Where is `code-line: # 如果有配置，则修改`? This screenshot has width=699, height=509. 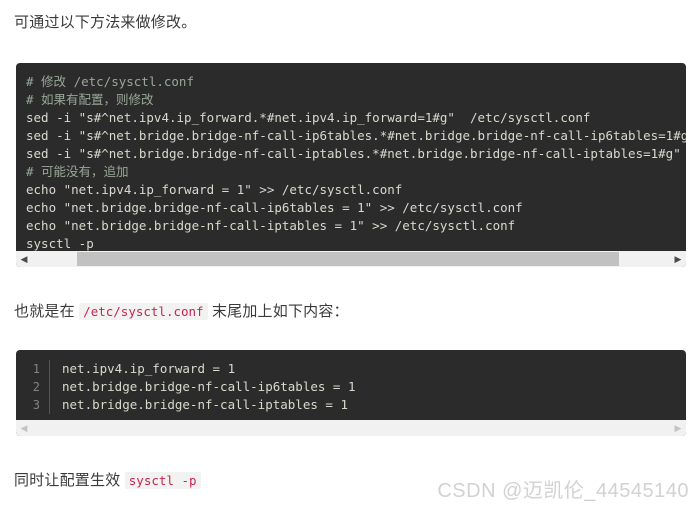
code-line: # 如果有配置，则修改 is located at coordinates (90, 99).